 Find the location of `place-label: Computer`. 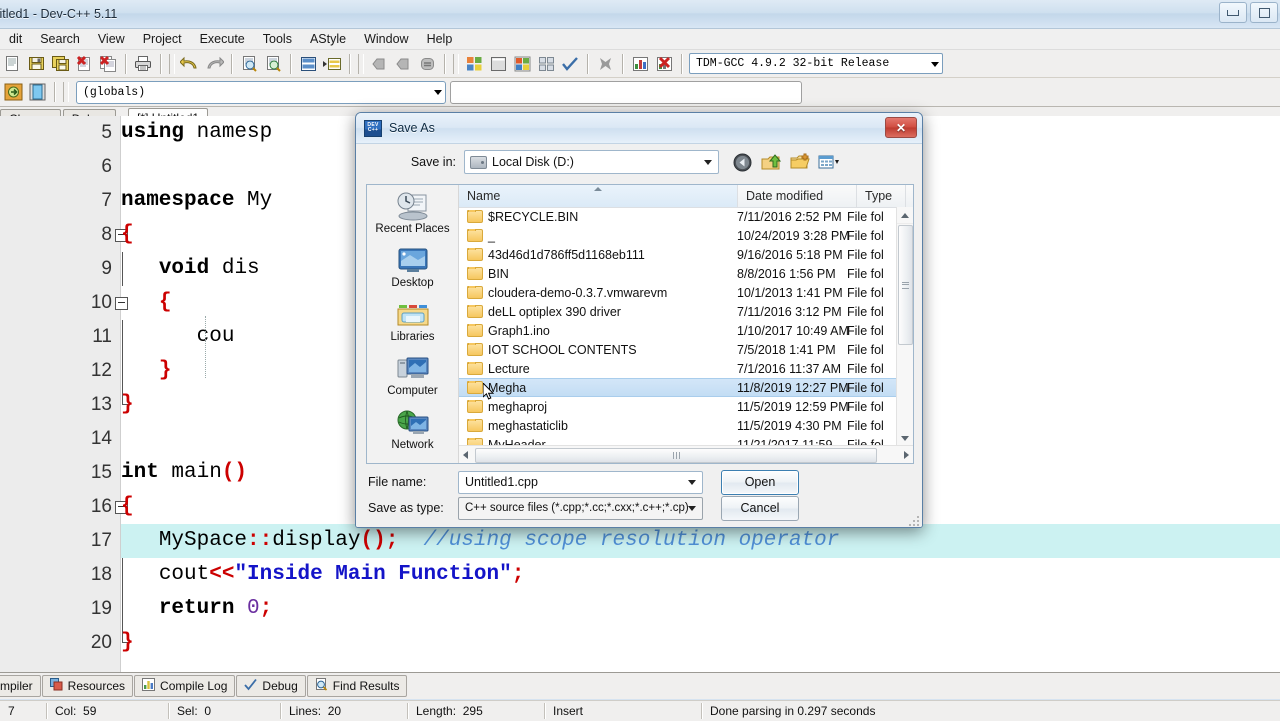

place-label: Computer is located at coordinates (412, 391).